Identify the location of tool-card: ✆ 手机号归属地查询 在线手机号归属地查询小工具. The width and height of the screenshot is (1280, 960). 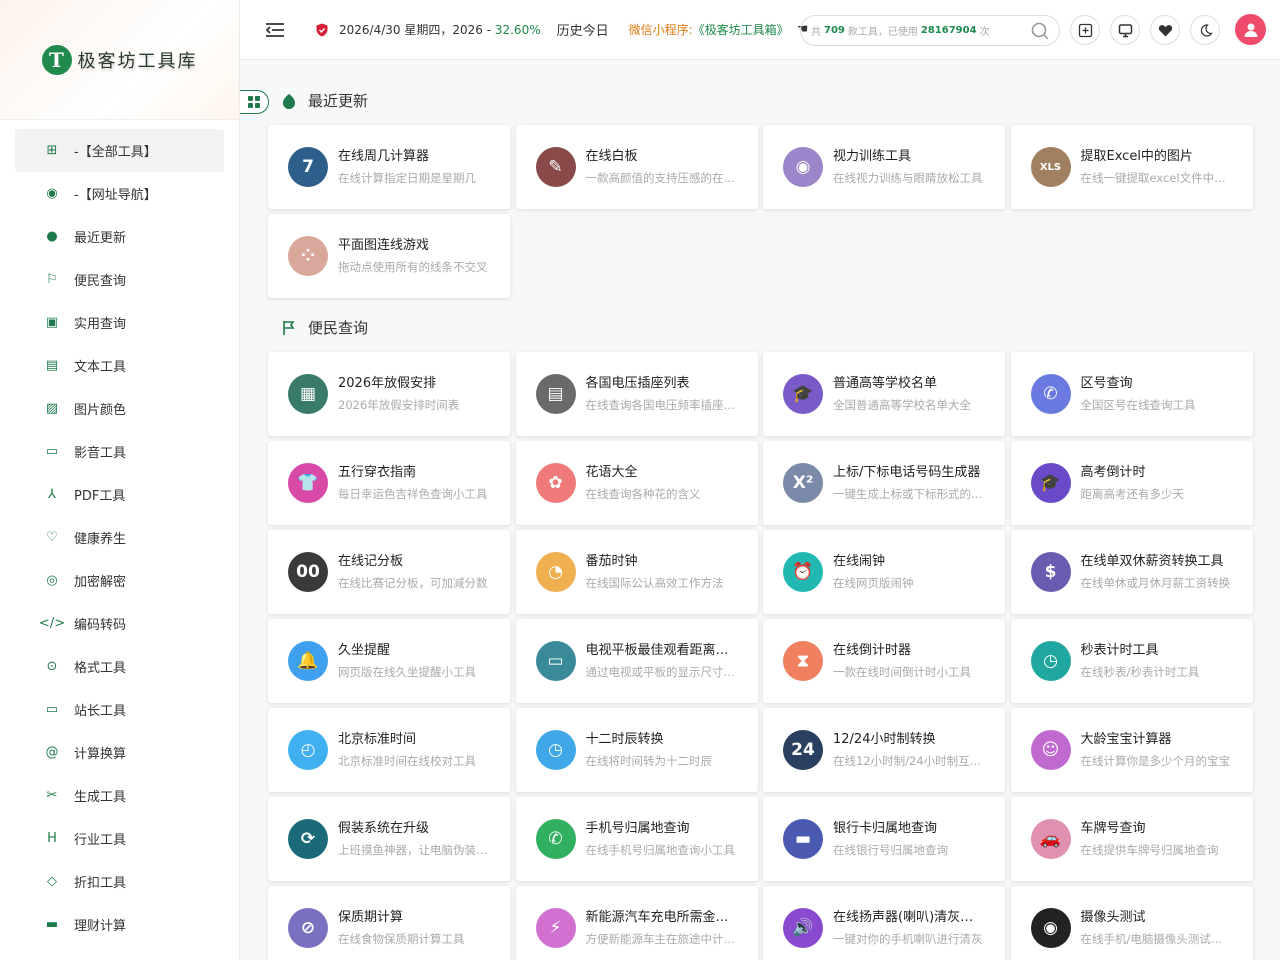
(636, 839).